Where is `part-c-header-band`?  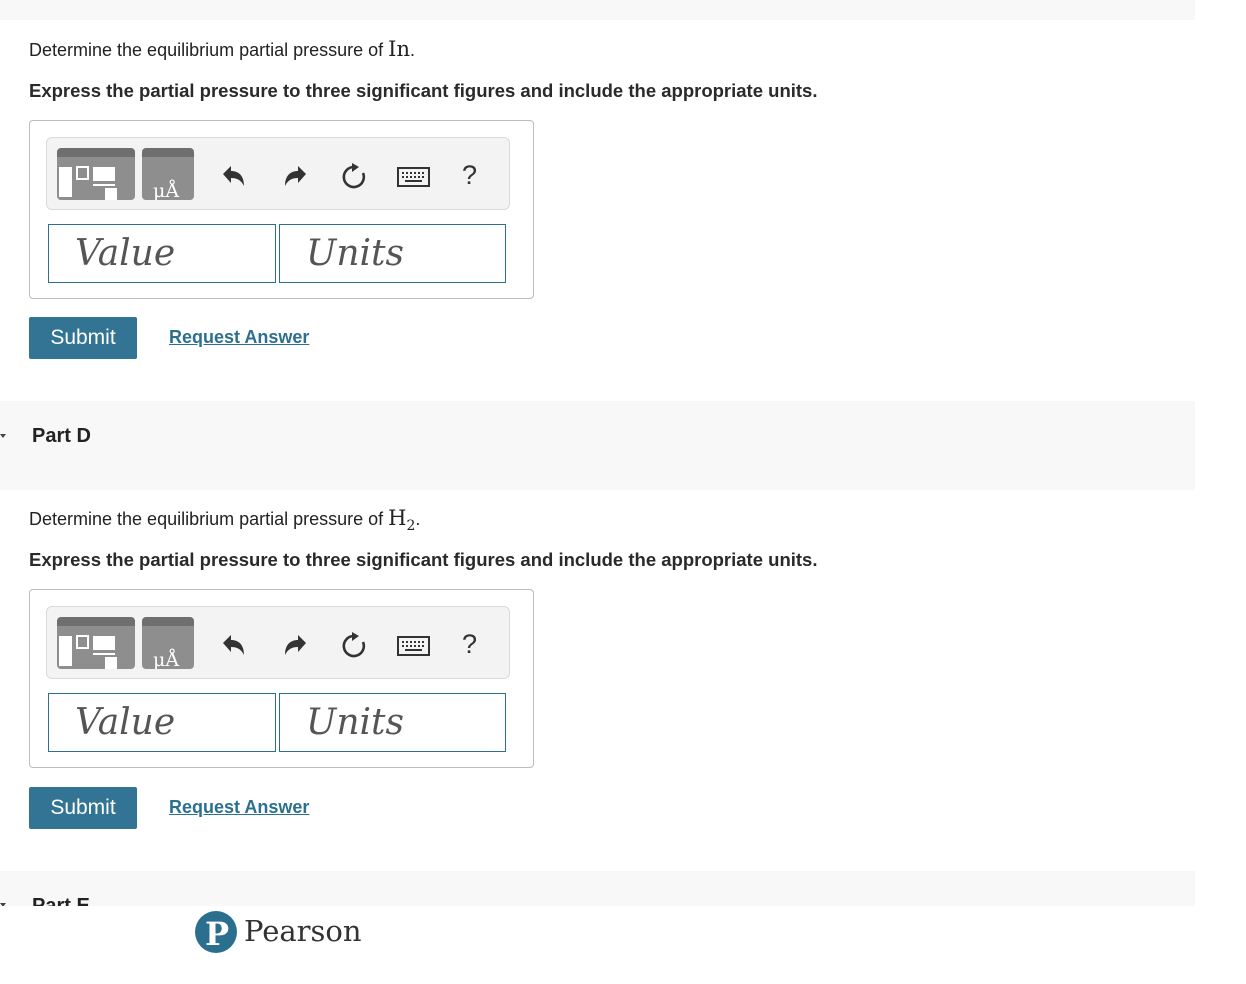 part-c-header-band is located at coordinates (597, 10).